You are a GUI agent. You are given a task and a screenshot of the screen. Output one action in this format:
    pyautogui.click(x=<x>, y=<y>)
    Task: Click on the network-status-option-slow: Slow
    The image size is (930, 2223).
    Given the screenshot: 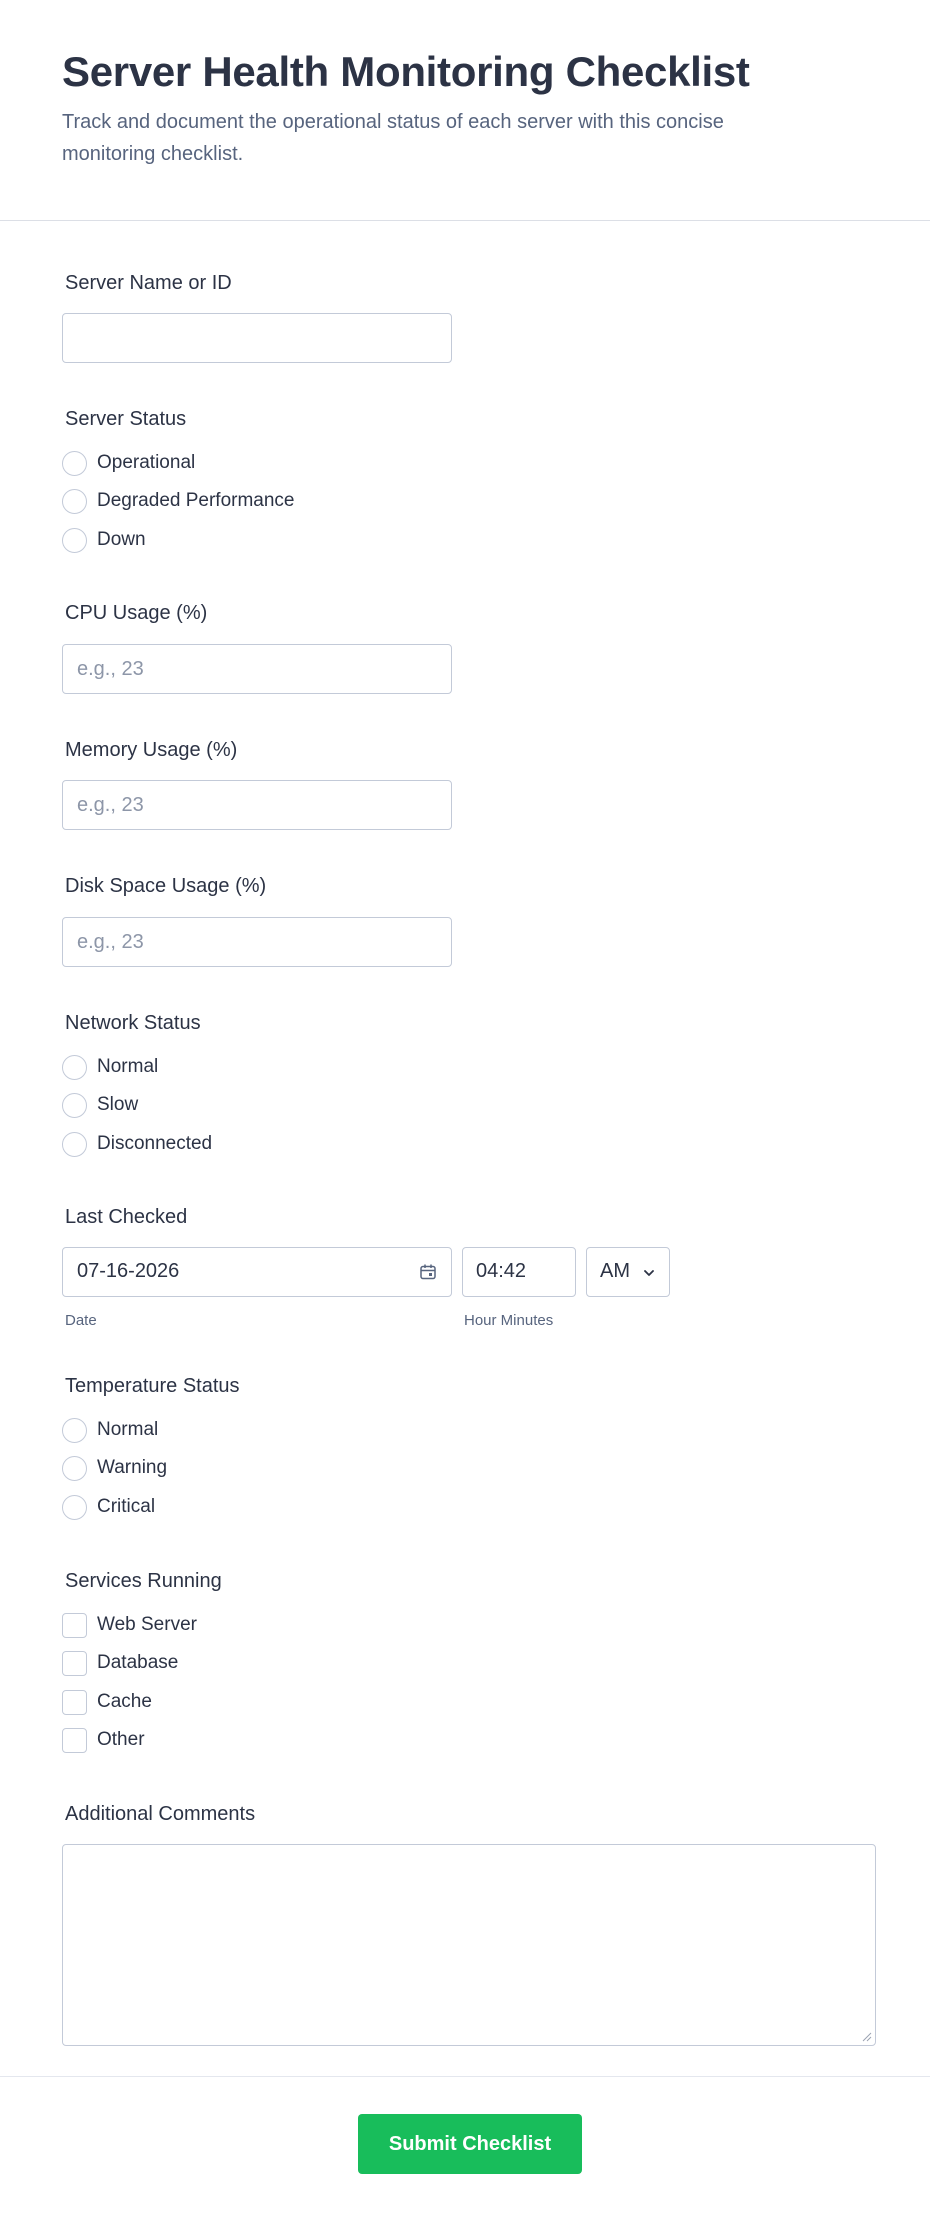 What is the action you would take?
    pyautogui.click(x=100, y=1105)
    